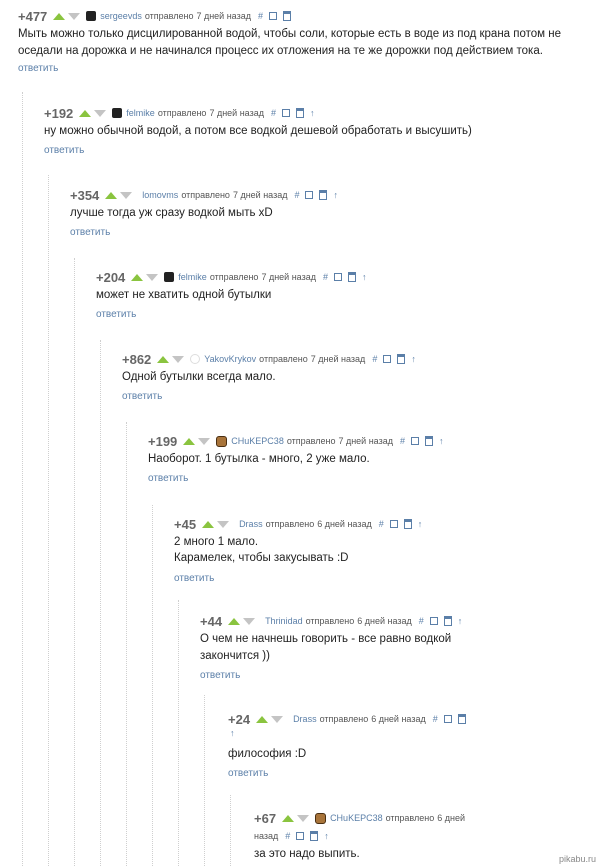 Image resolution: width=600 pixels, height=866 pixels. Describe the element at coordinates (160, 195) in the screenshot. I see `comment-author: lomovms` at that location.